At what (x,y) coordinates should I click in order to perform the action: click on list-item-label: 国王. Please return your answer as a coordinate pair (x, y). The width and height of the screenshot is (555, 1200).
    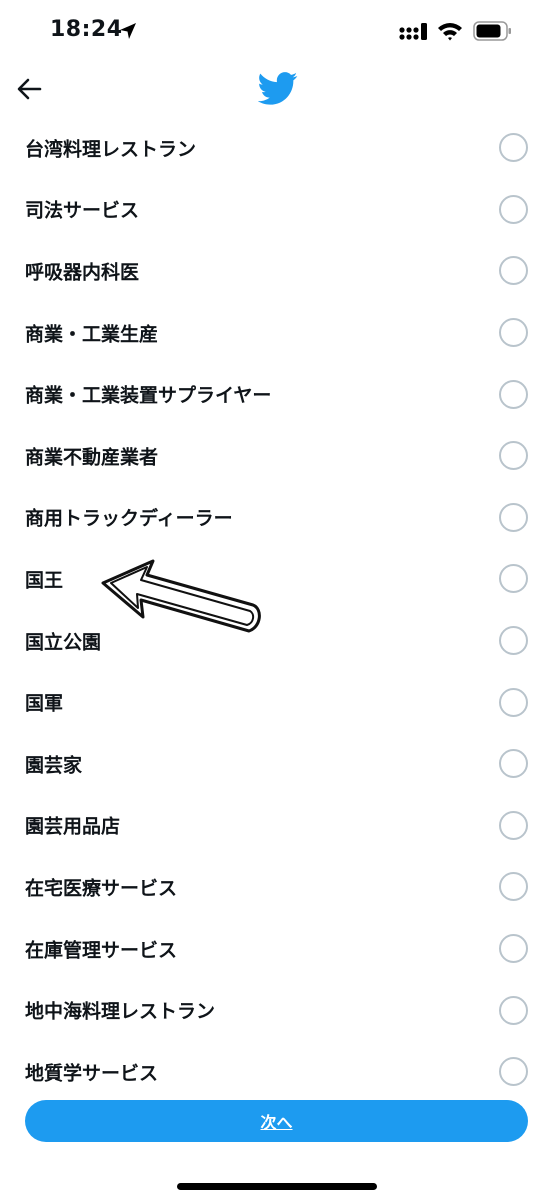
    Looking at the image, I should click on (44, 580).